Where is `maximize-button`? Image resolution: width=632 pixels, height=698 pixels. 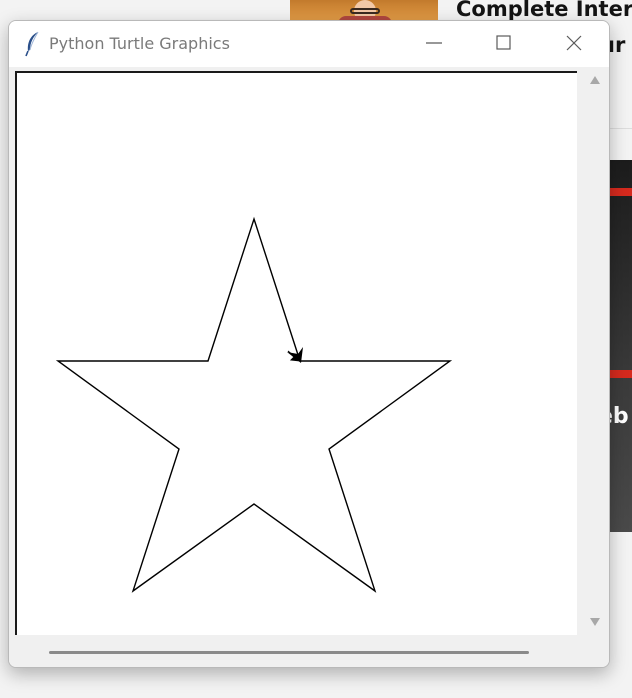 maximize-button is located at coordinates (504, 43).